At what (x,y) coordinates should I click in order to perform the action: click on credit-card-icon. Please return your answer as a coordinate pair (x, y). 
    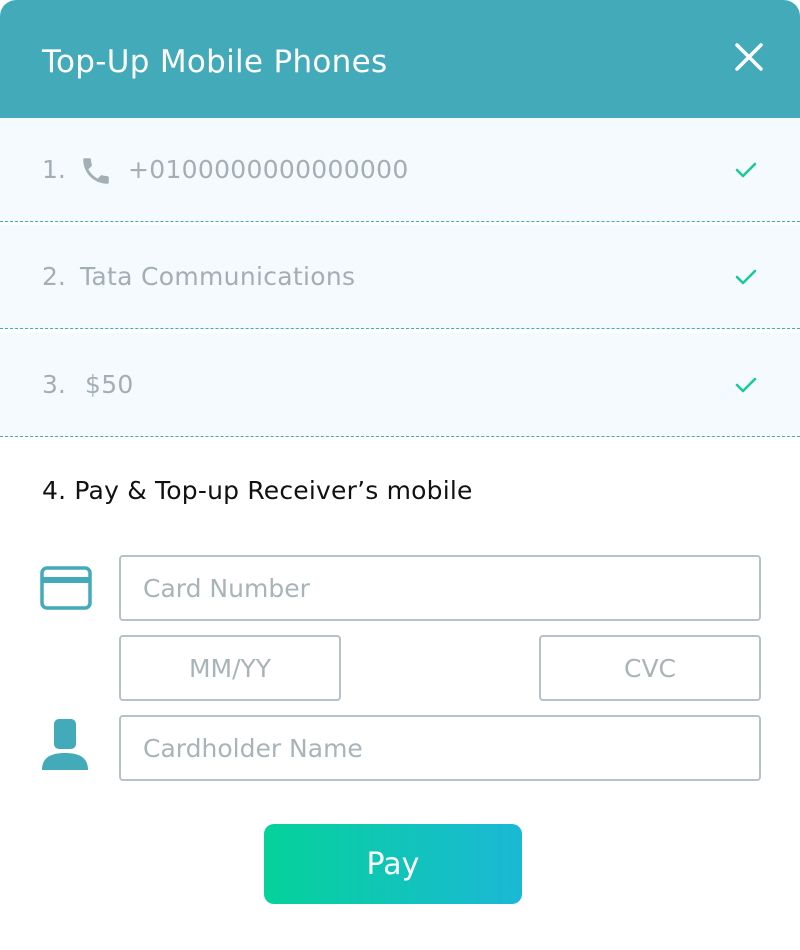
    Looking at the image, I should click on (66, 588).